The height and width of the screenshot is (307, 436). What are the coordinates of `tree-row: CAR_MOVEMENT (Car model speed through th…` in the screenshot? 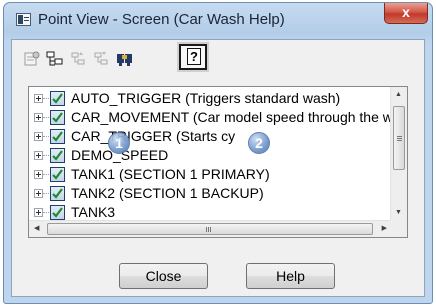 It's located at (210, 117).